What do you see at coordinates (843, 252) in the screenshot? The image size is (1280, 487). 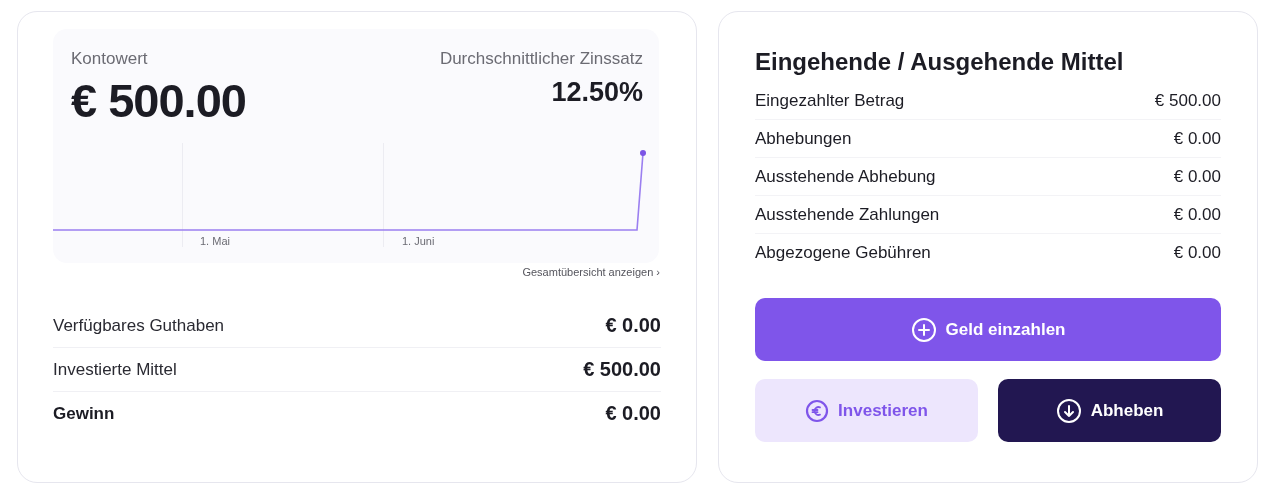 I see `row-label: Abgezogene Gebühren` at bounding box center [843, 252].